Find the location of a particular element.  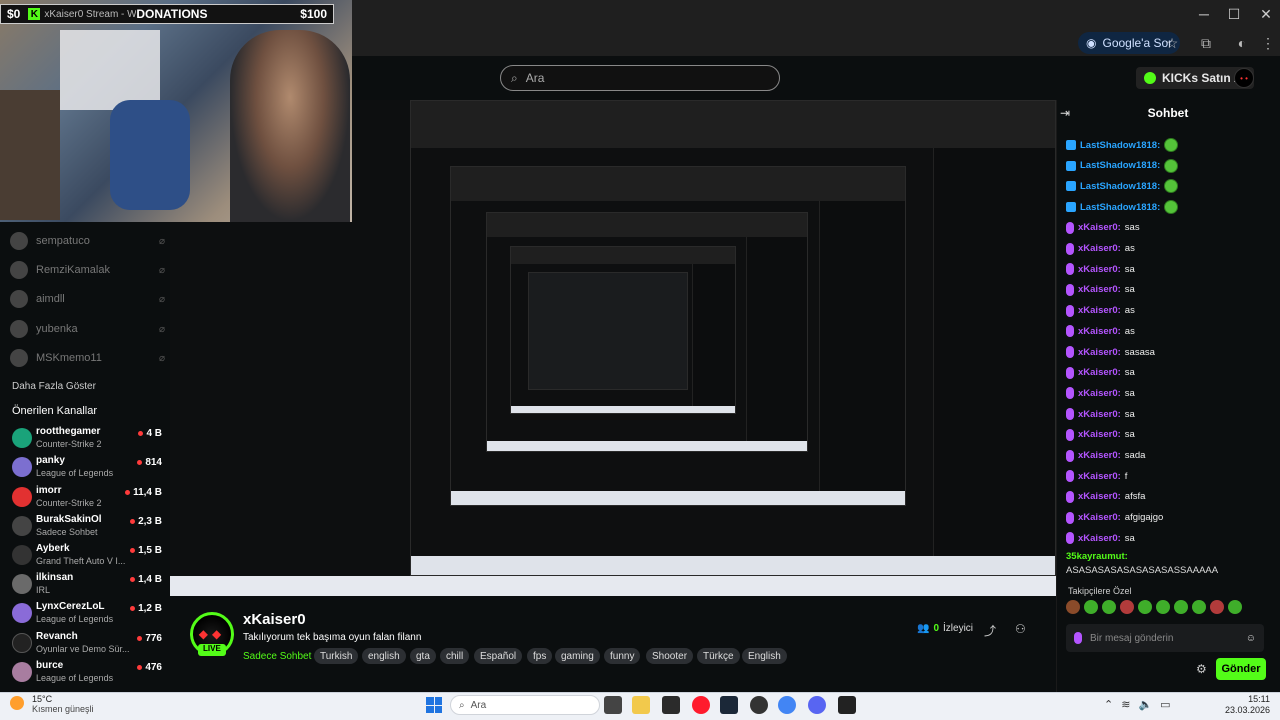

windows-start-icon is located at coordinates (434, 705).